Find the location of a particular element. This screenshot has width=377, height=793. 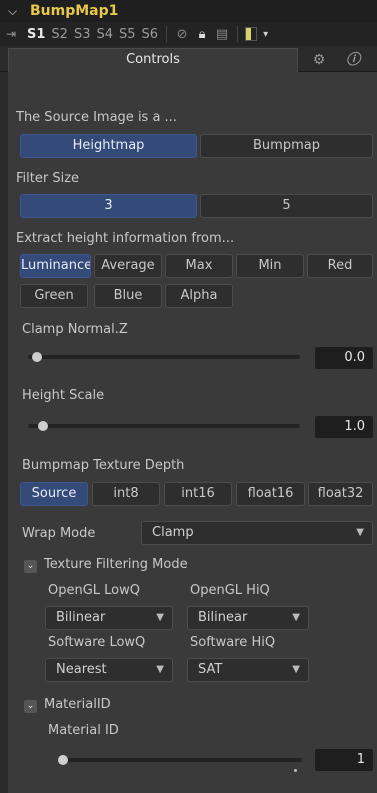

material-id-slider is located at coordinates (180, 760).